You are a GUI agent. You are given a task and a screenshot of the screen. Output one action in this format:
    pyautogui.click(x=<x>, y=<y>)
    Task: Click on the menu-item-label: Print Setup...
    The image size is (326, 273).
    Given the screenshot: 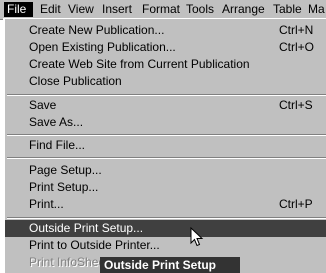 What is the action you would take?
    pyautogui.click(x=64, y=187)
    